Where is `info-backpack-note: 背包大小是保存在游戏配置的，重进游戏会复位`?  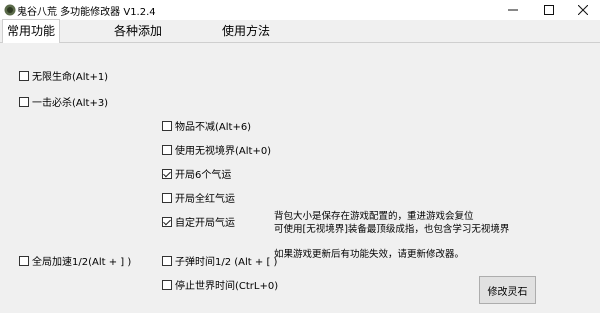
info-backpack-note: 背包大小是保存在游戏配置的，重进游戏会复位 is located at coordinates (374, 216).